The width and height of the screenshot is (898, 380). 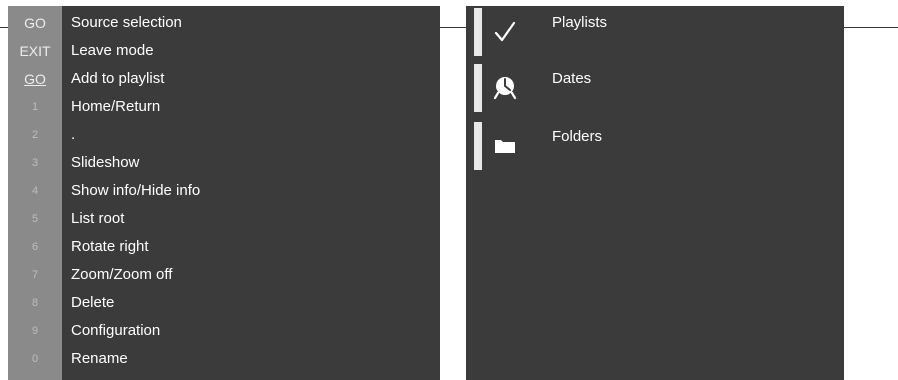 I want to click on legend-row-delete: 8 Delete, so click(x=224, y=303).